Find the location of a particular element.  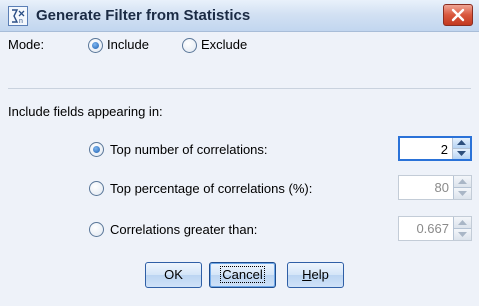

mode-include-label: Include is located at coordinates (128, 44).